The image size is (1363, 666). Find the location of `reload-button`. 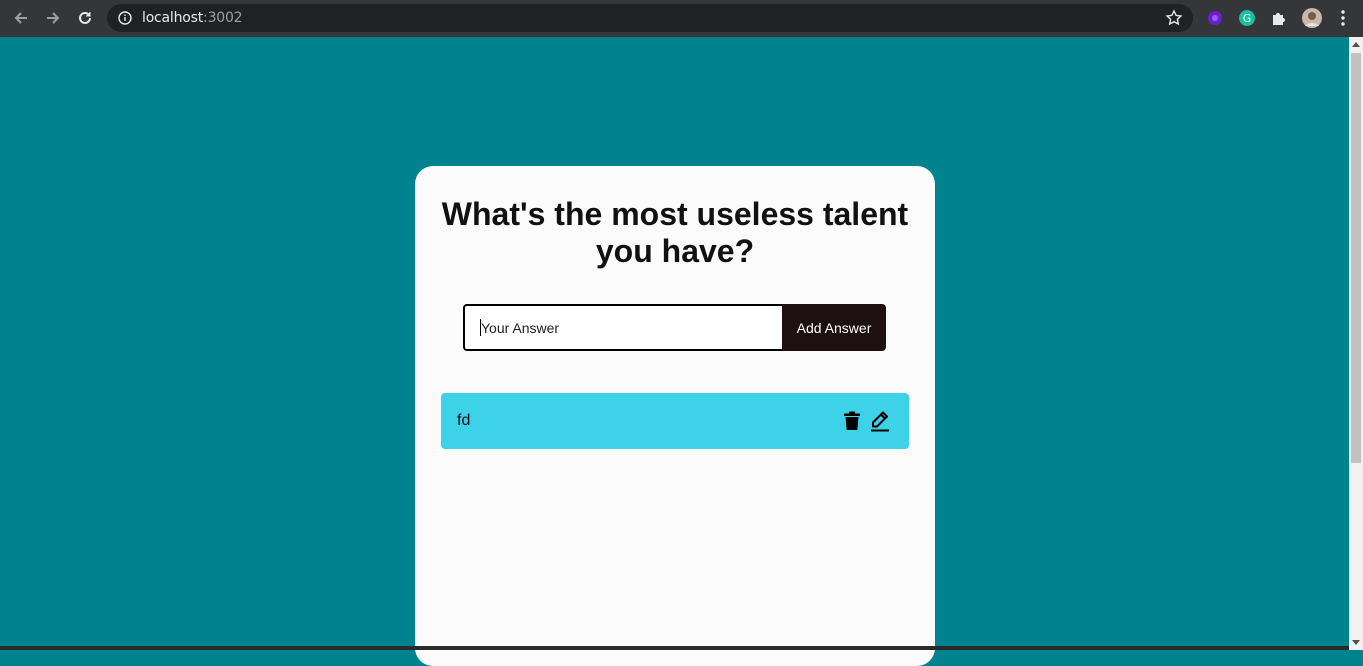

reload-button is located at coordinates (85, 18).